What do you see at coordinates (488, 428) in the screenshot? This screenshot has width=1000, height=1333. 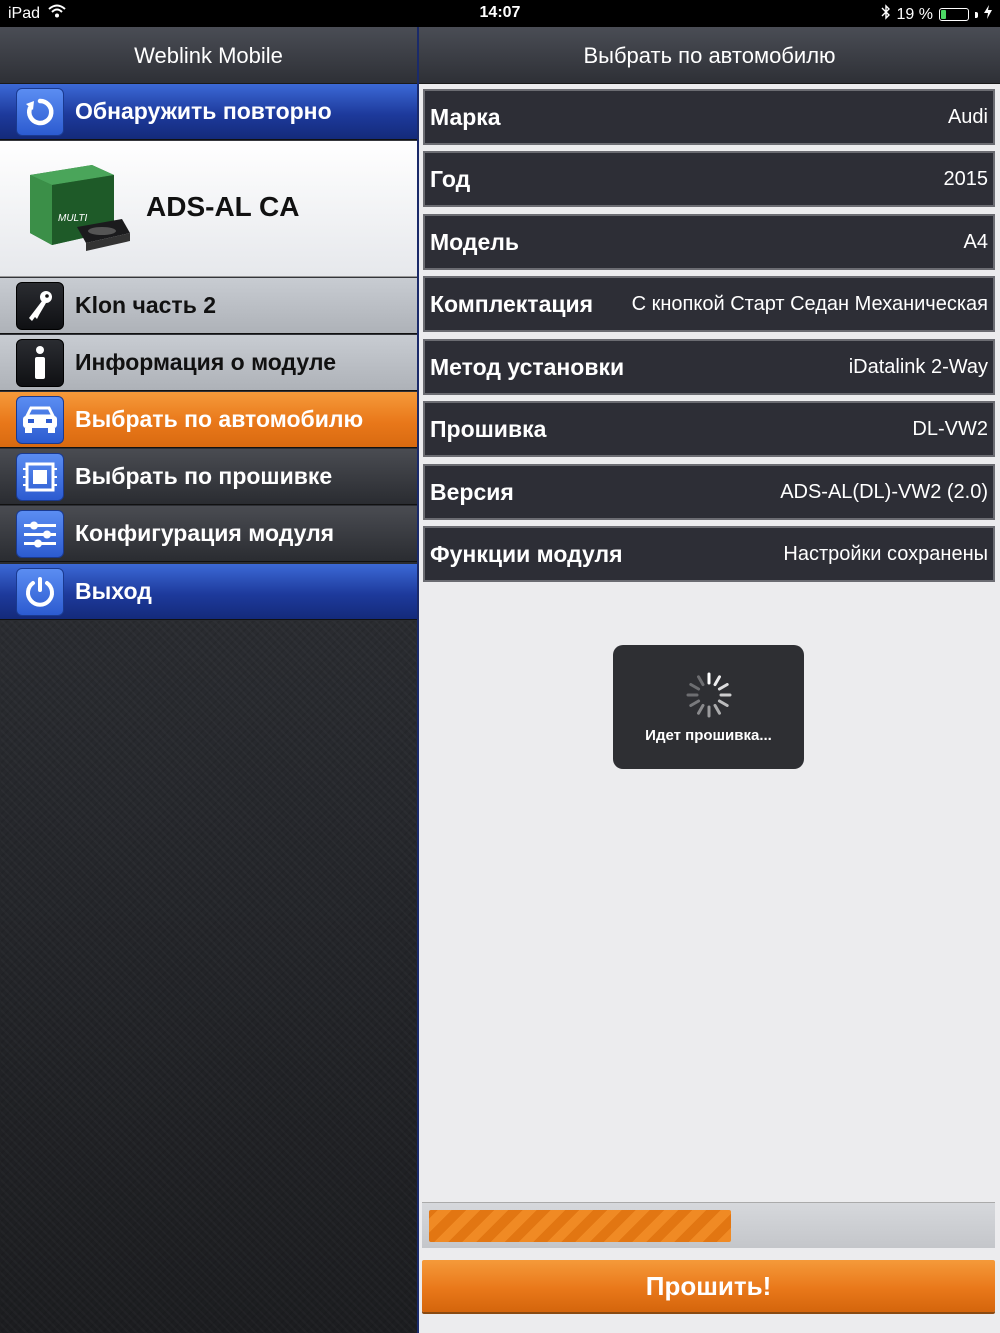 I see `row-label: Прошивка` at bounding box center [488, 428].